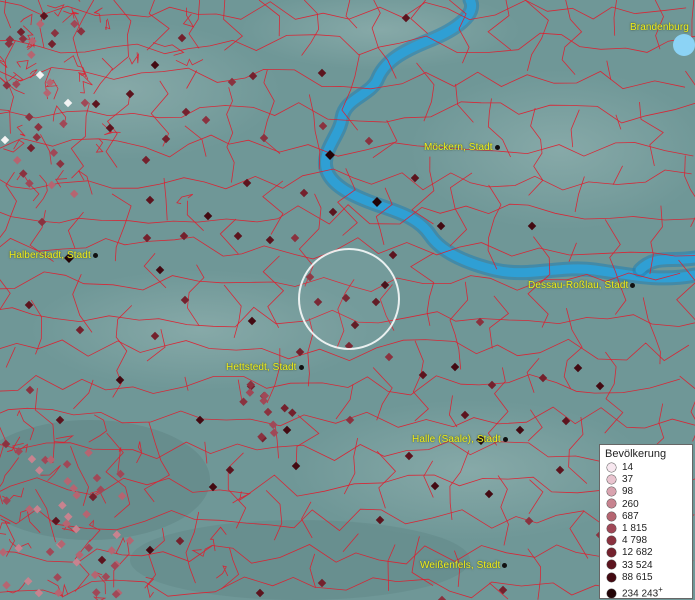  I want to click on city-label: Möckern, Stadt, so click(462, 147).